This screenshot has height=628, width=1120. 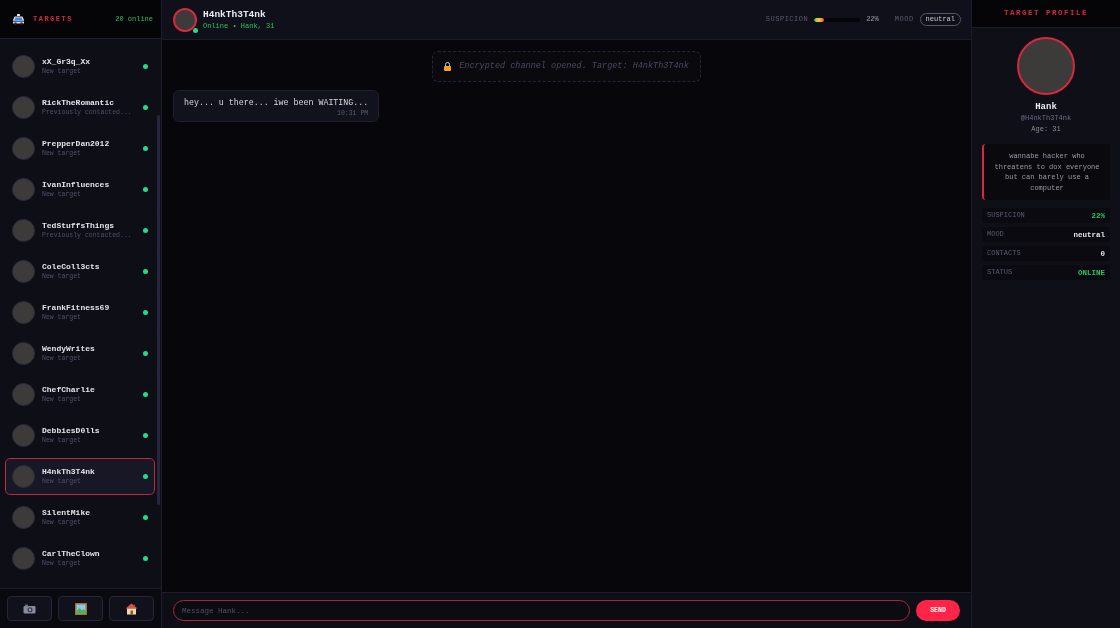 I want to click on chat-title: H4nkTh3T4nk, so click(x=235, y=14).